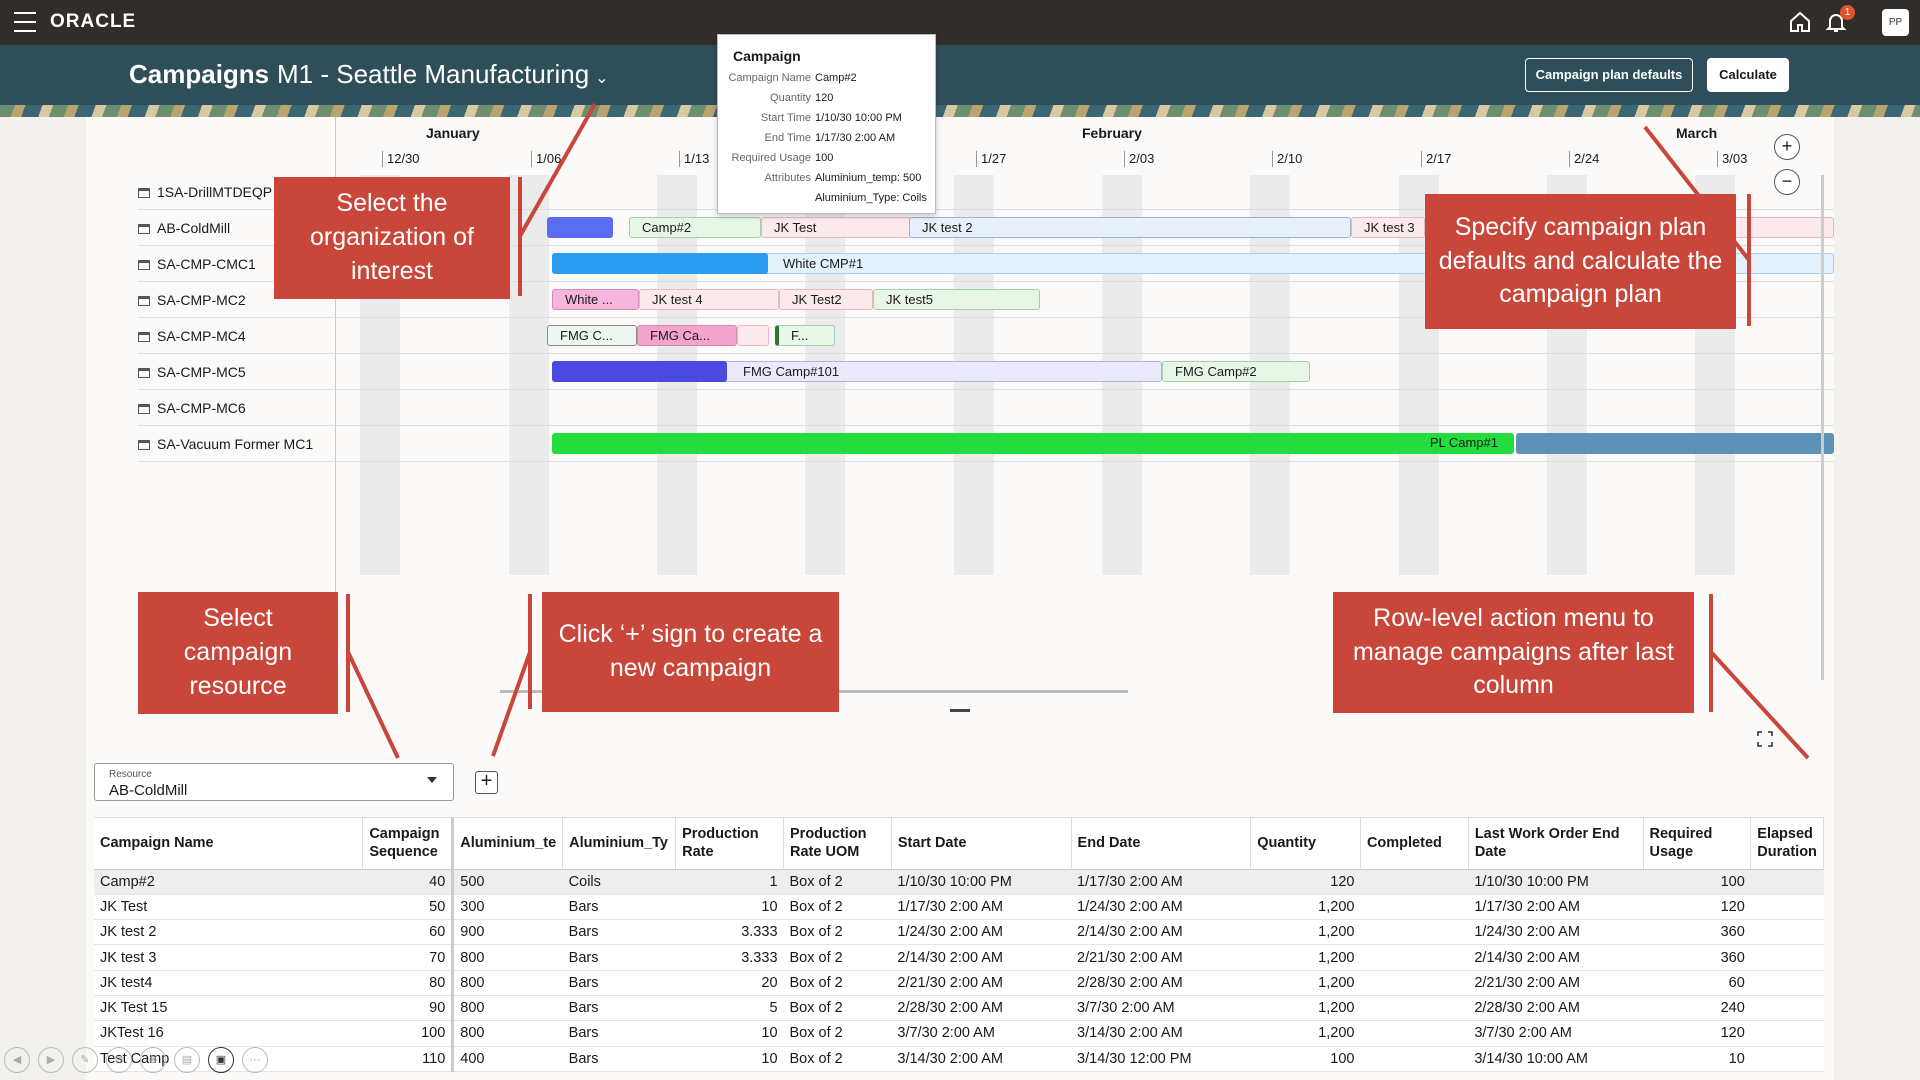  Describe the element at coordinates (1748, 75) in the screenshot. I see `calculate-button: Calculate` at that location.